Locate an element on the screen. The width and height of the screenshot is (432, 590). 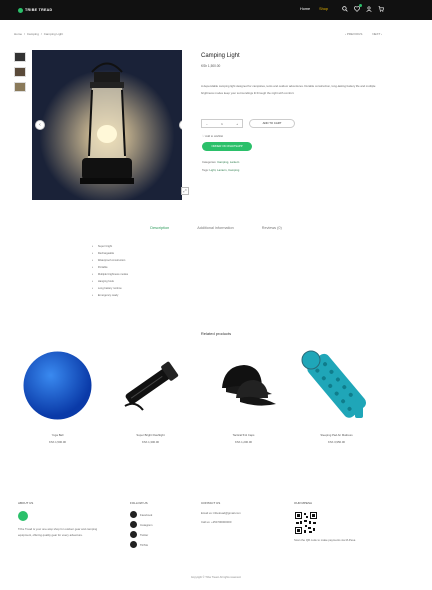
footer-email: Email us: tribetread@gmail.com is located at coordinates (221, 513).